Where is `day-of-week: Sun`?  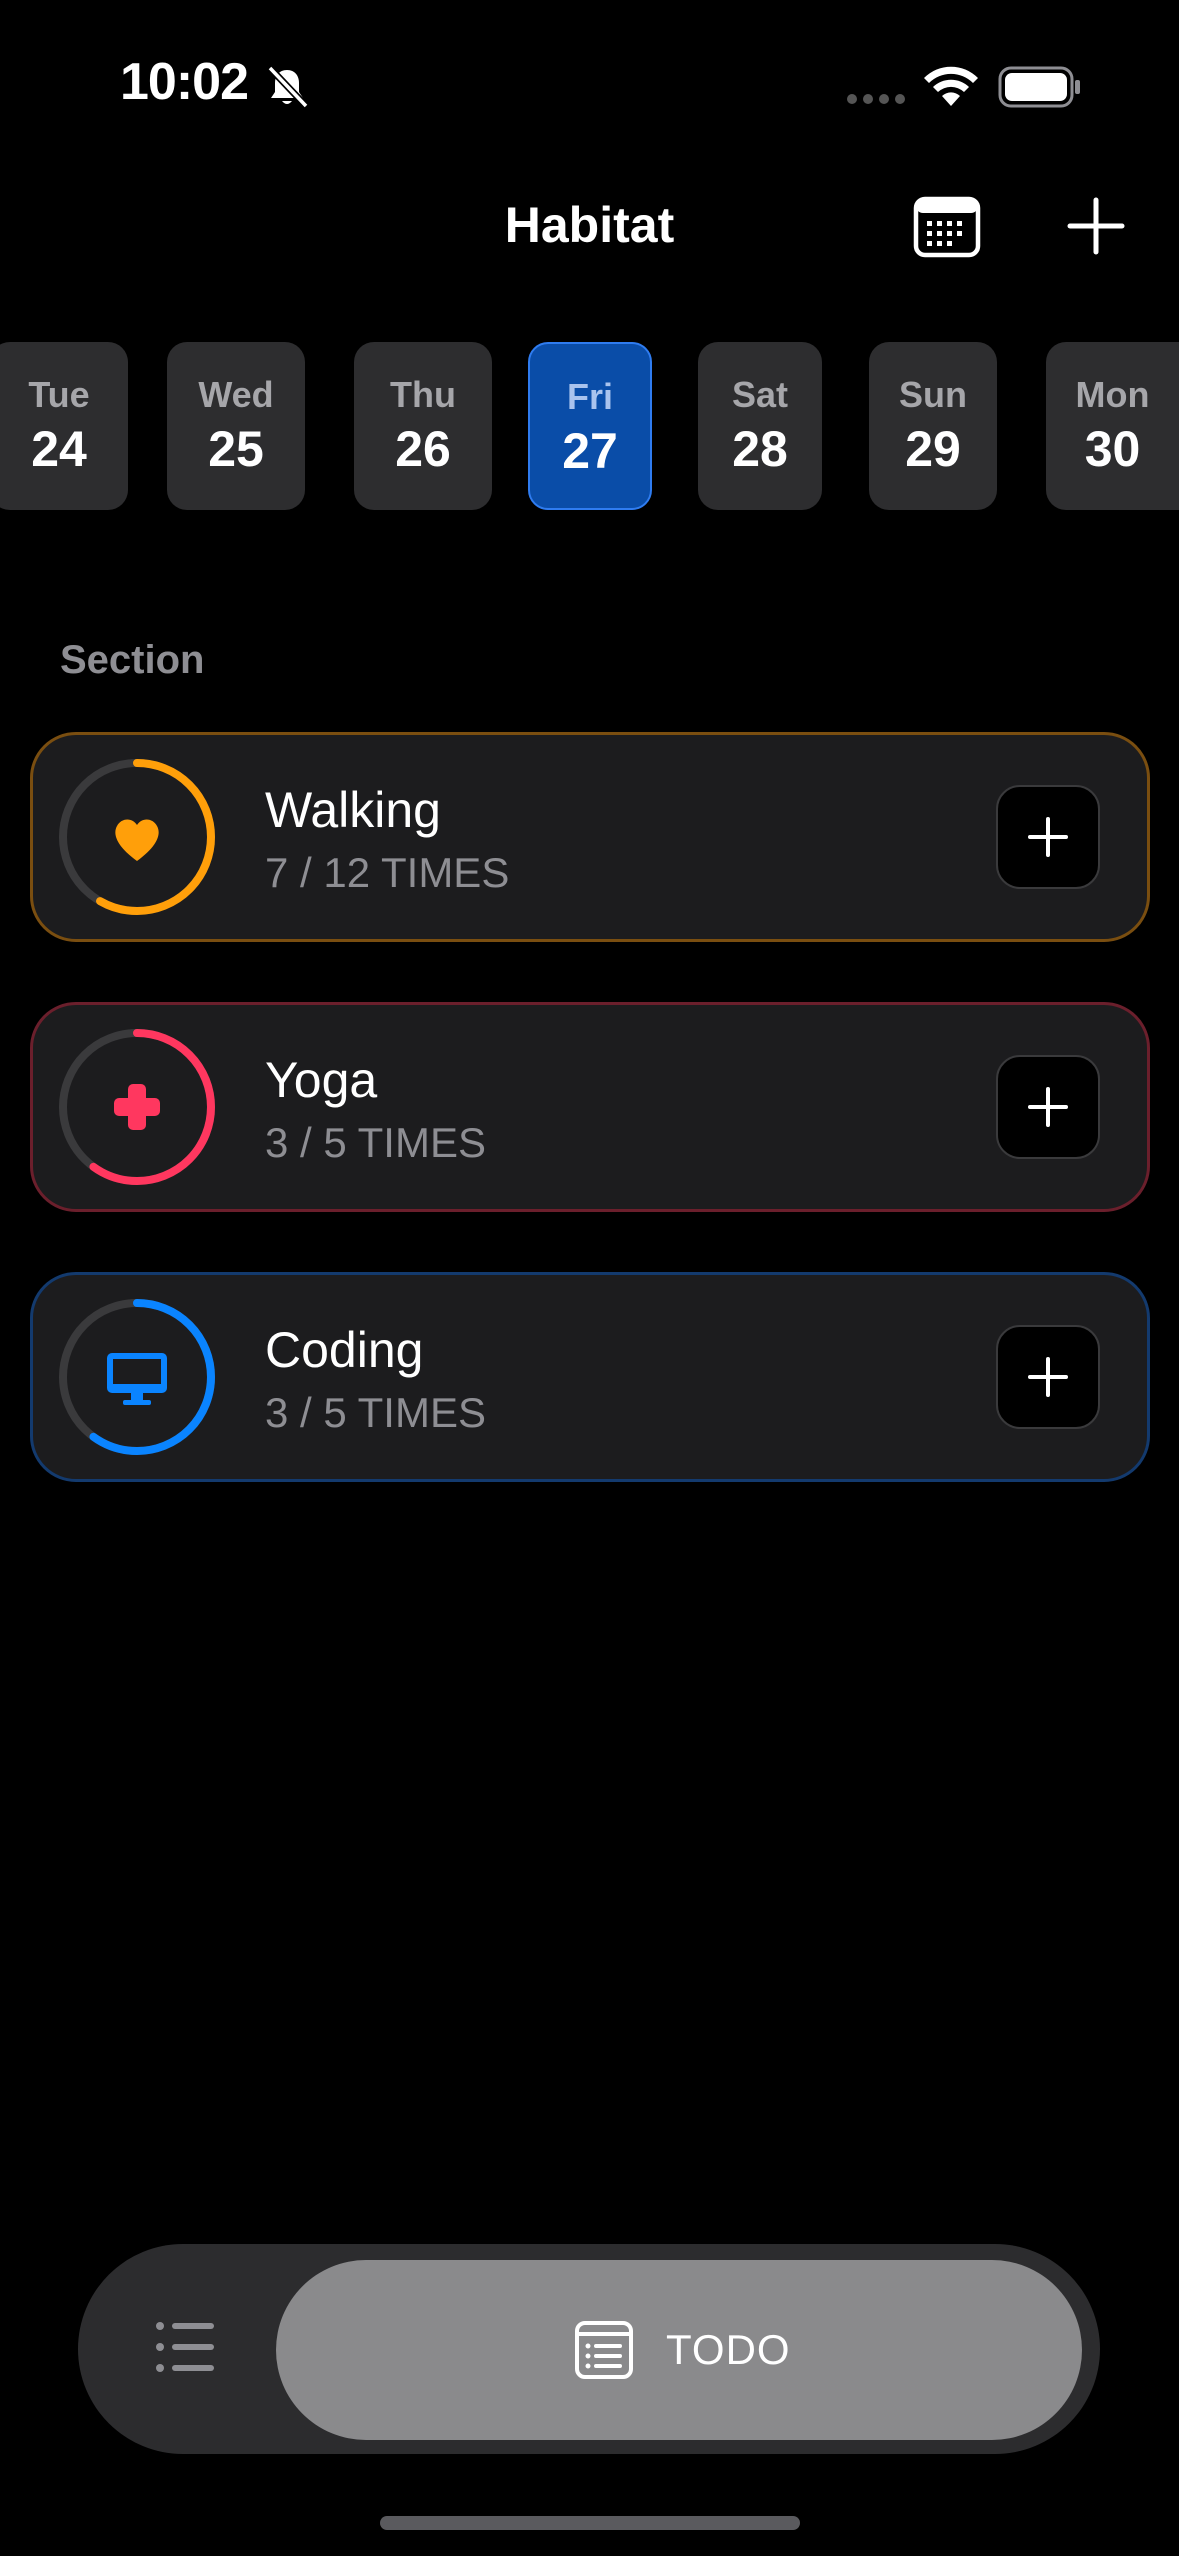 day-of-week: Sun is located at coordinates (933, 394).